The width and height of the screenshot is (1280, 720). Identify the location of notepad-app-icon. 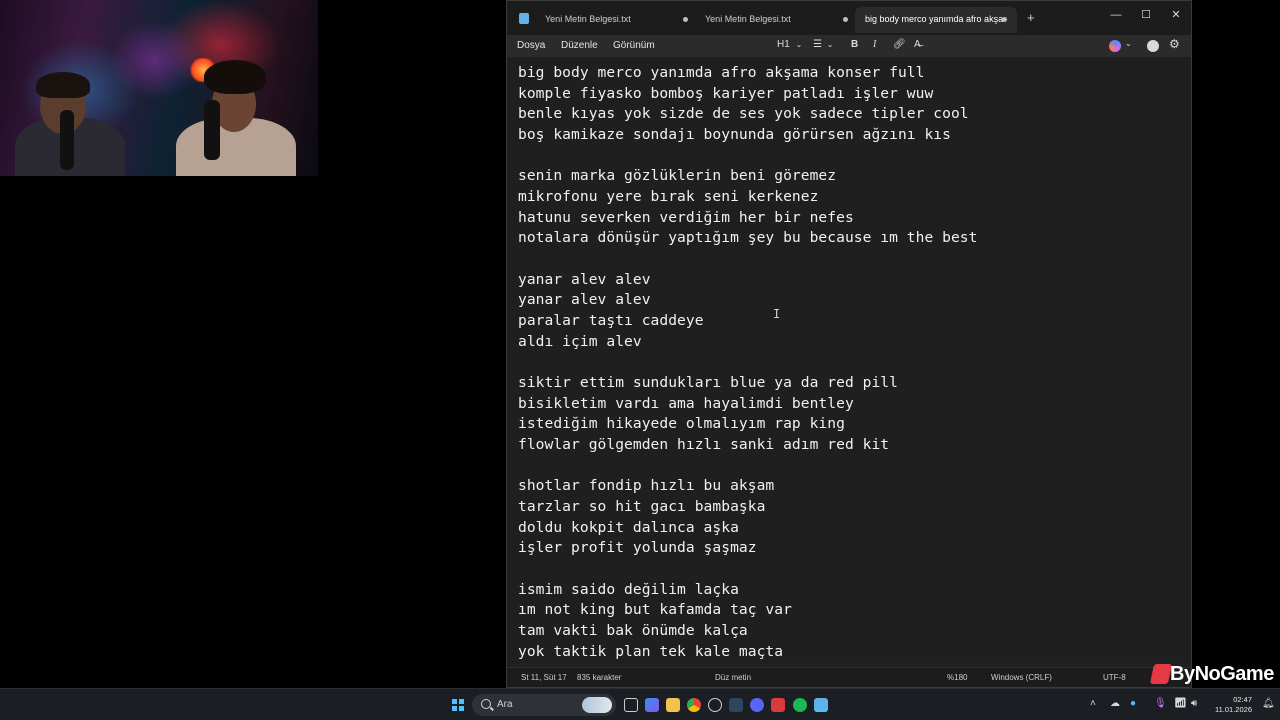
(524, 18).